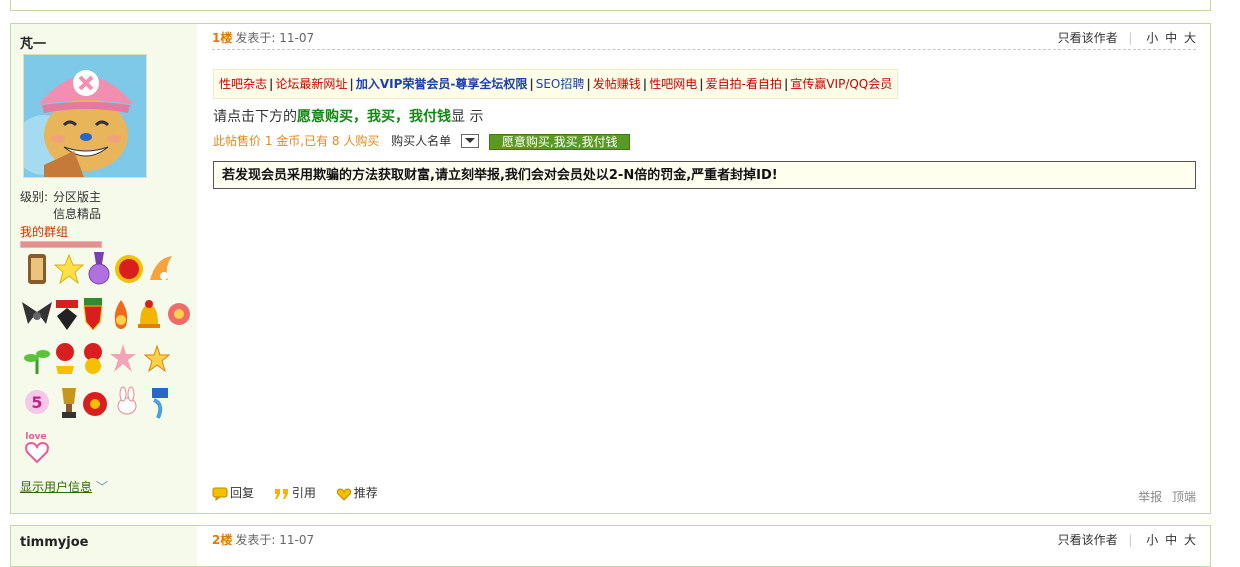  I want to click on hockey-puck-medal-icon, so click(95, 403).